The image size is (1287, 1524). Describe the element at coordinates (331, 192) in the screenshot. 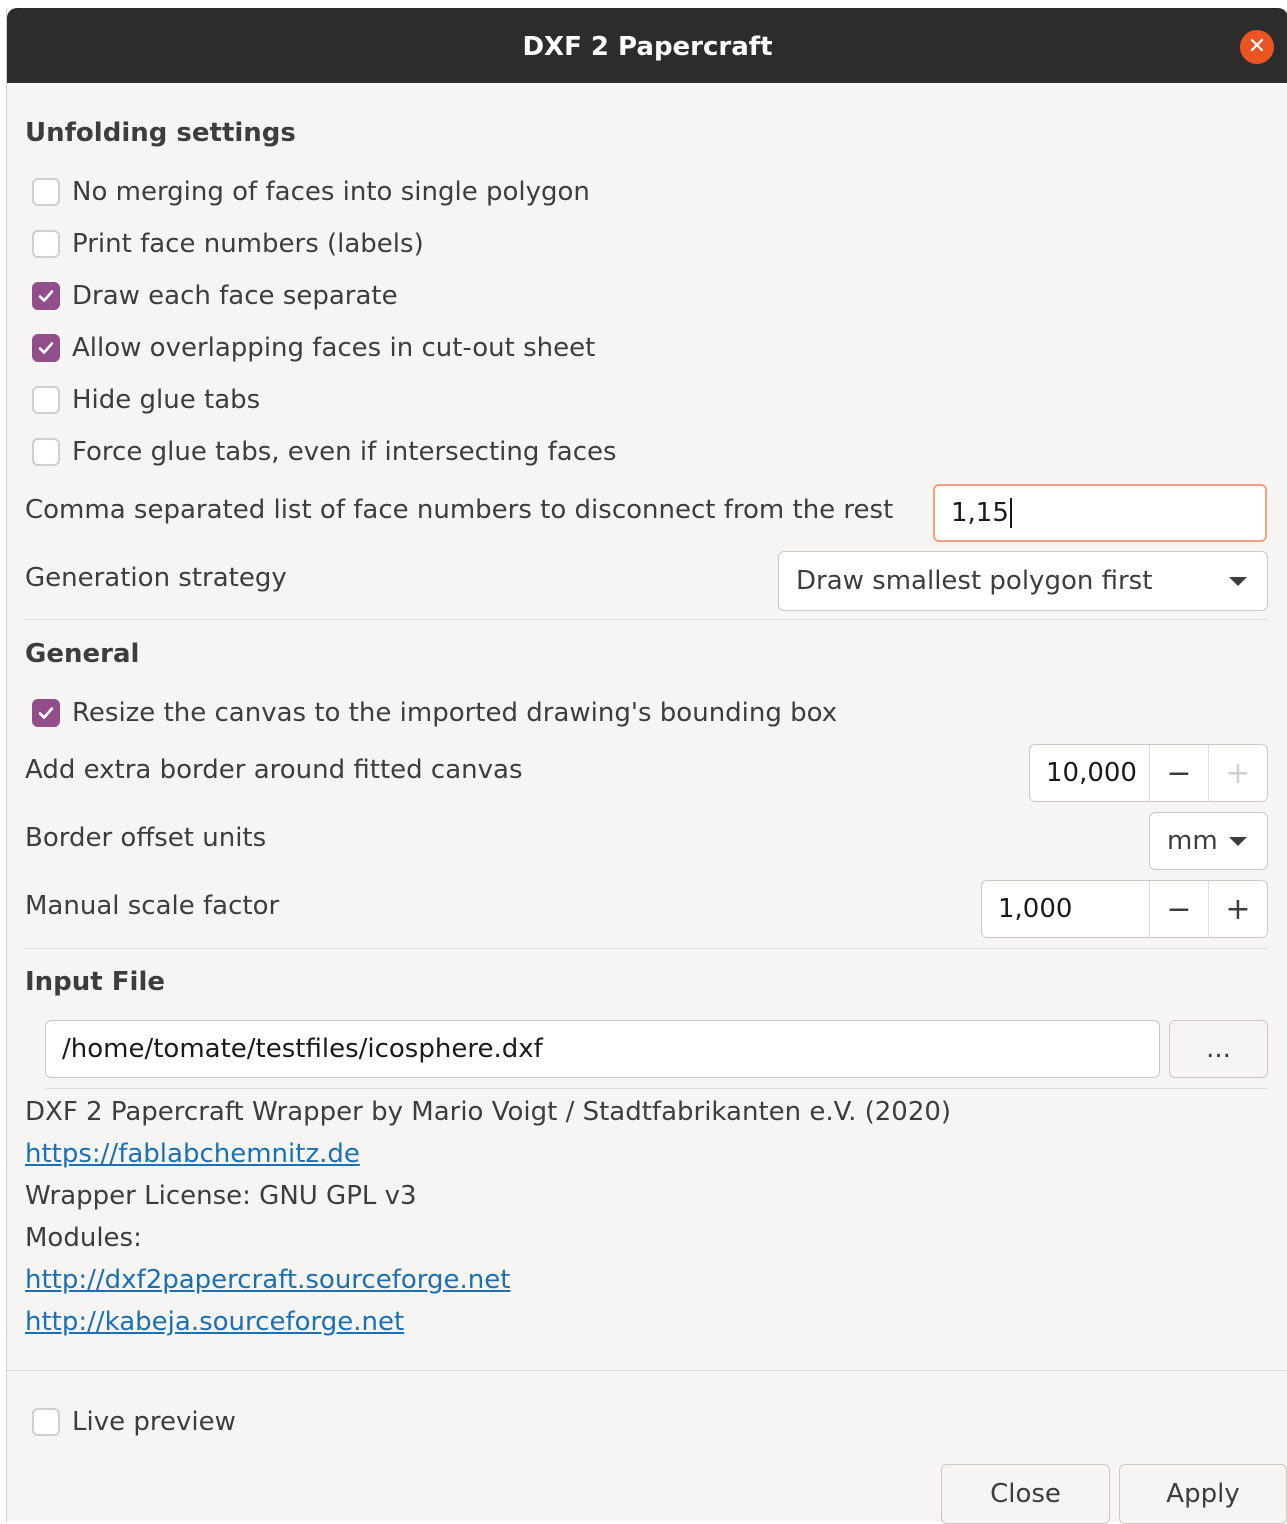

I see `unfolding-option-label: No merging of faces into single polygon` at that location.